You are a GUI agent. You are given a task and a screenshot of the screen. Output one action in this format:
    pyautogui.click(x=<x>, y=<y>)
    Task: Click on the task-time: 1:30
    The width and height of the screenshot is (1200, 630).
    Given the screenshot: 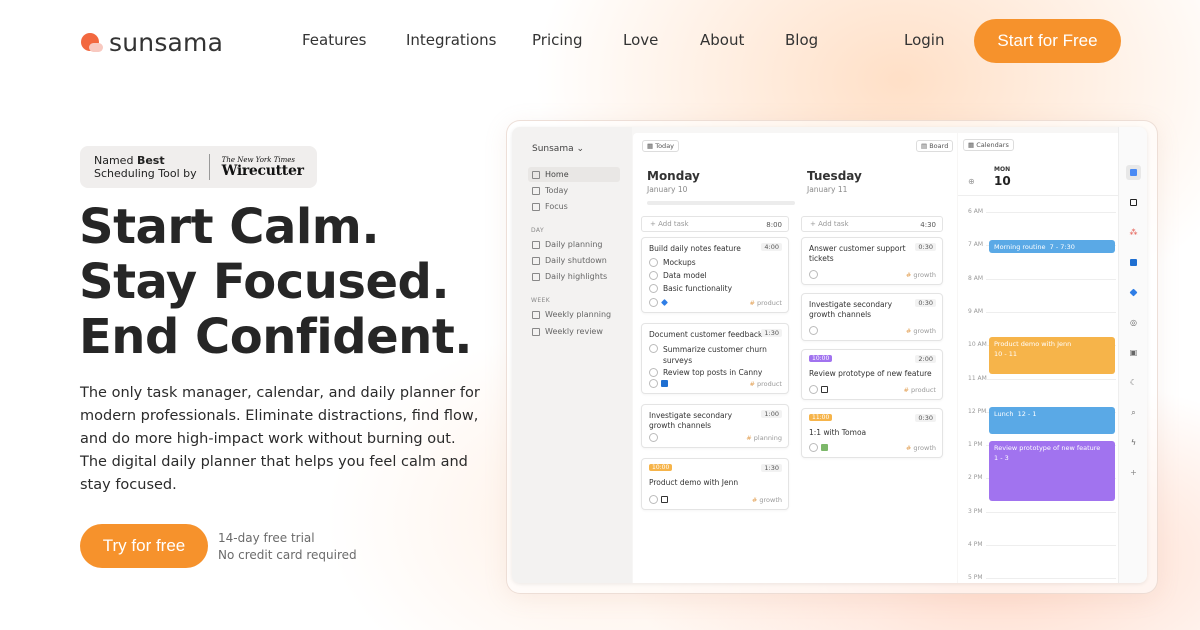 What is the action you would take?
    pyautogui.click(x=771, y=333)
    